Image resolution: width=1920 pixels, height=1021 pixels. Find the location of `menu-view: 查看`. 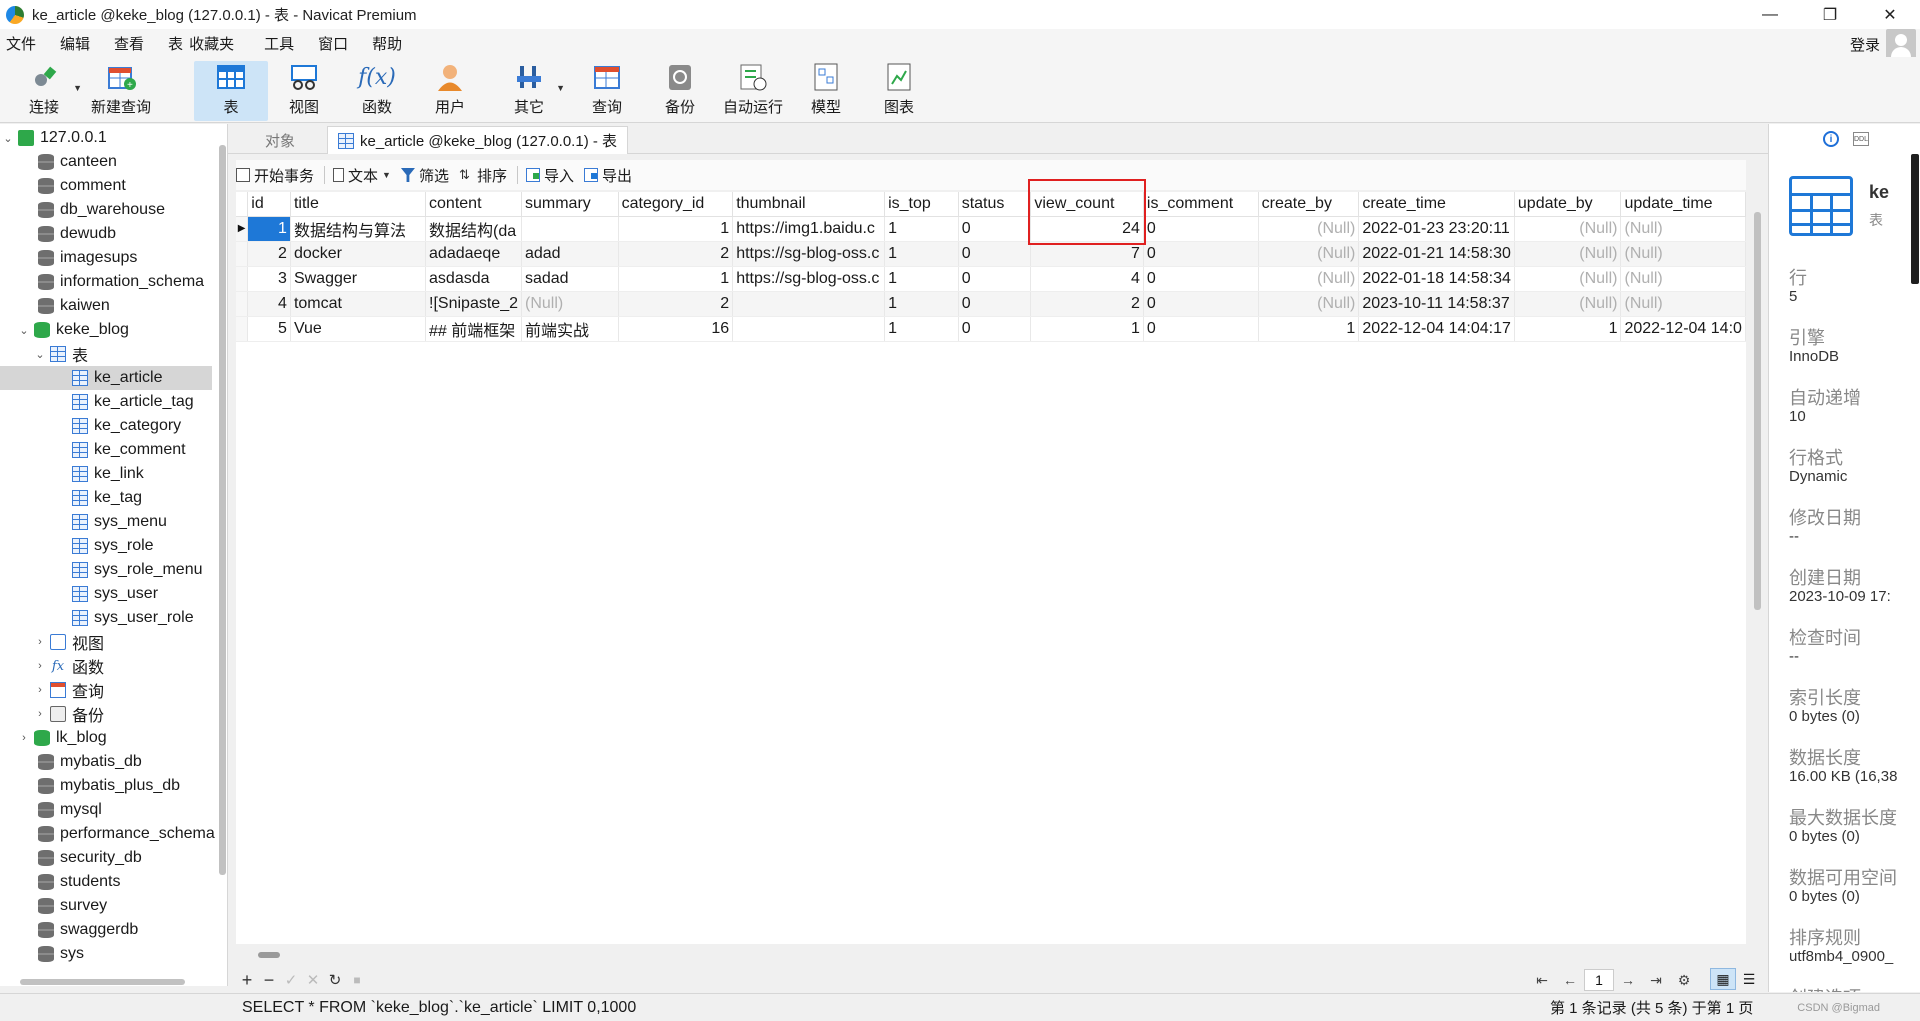

menu-view: 查看 is located at coordinates (129, 43).